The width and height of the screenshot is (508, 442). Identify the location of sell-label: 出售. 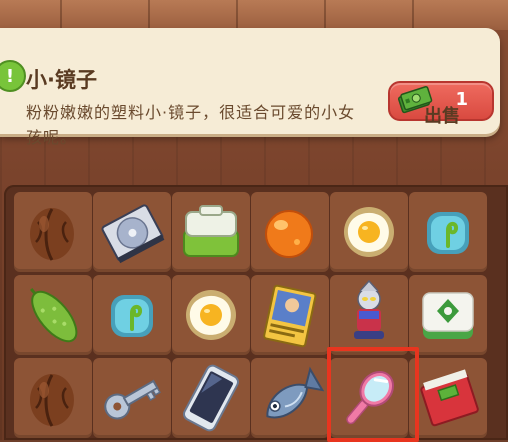
(442, 115).